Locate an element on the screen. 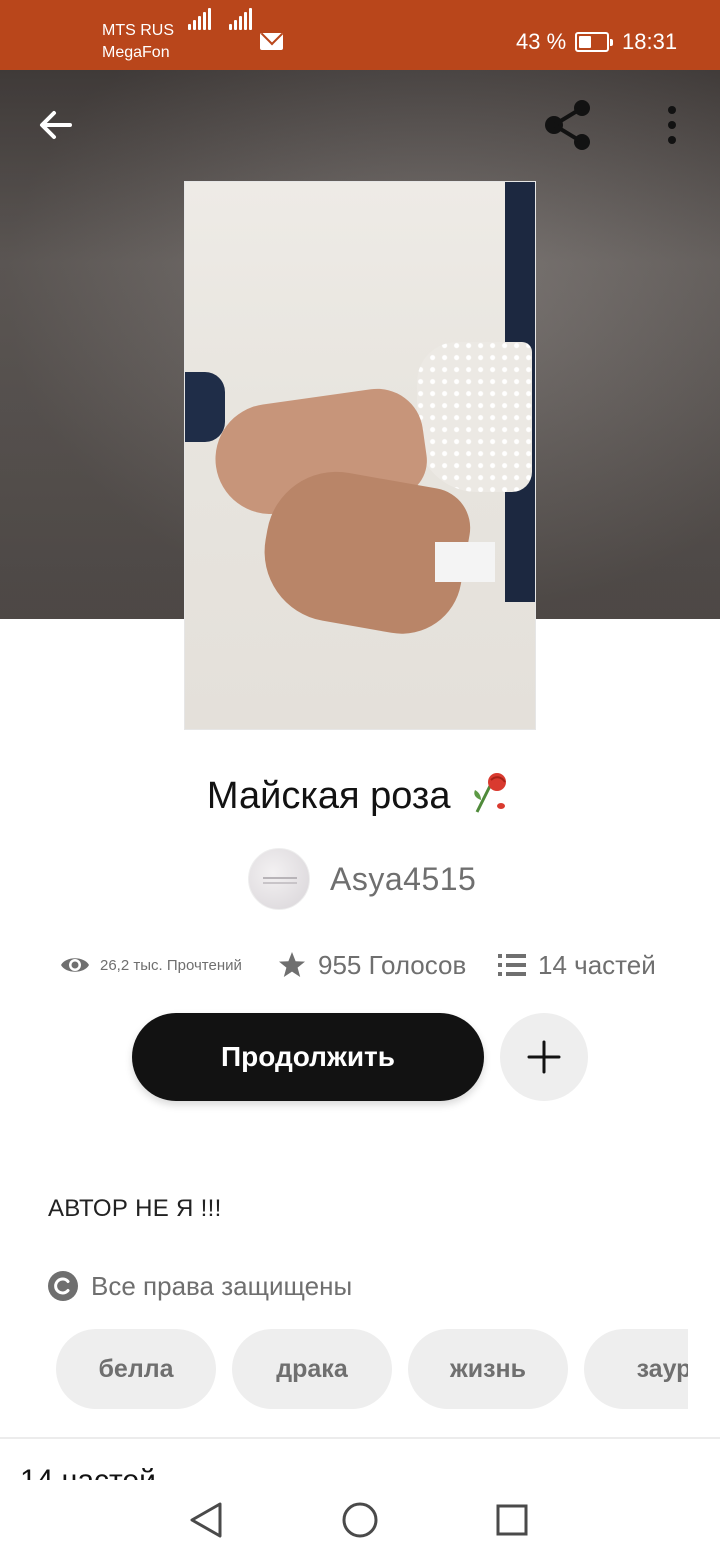 The height and width of the screenshot is (1560, 720). share-button is located at coordinates (568, 125).